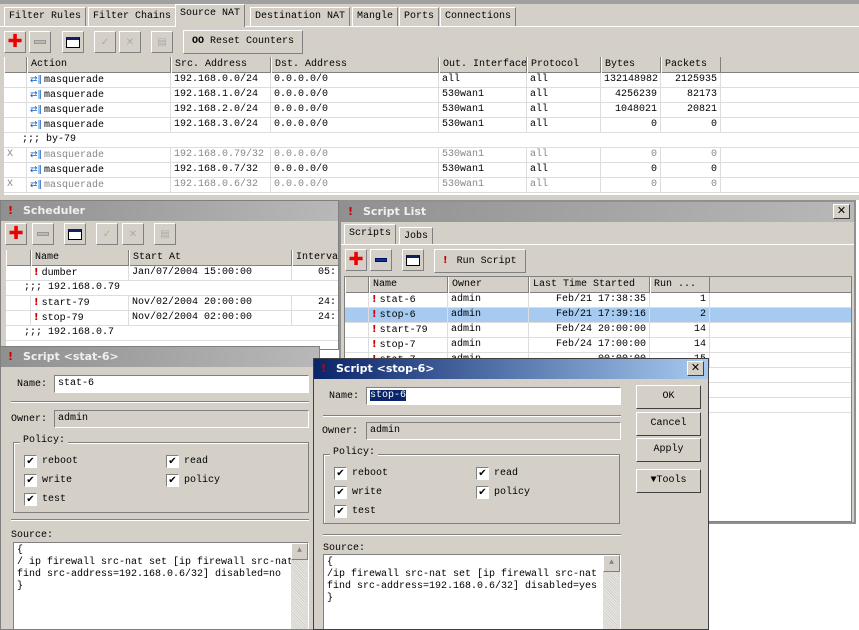  I want to click on column-header: Bytes, so click(631, 65).